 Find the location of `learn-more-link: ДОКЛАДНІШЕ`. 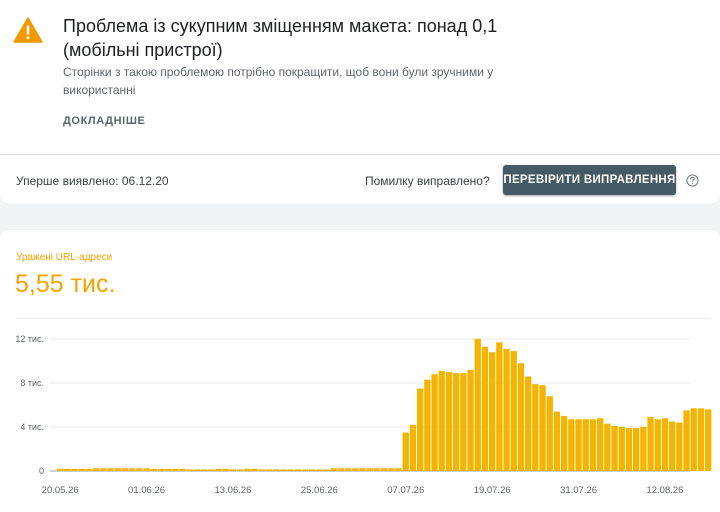

learn-more-link: ДОКЛАДНІШЕ is located at coordinates (104, 121).